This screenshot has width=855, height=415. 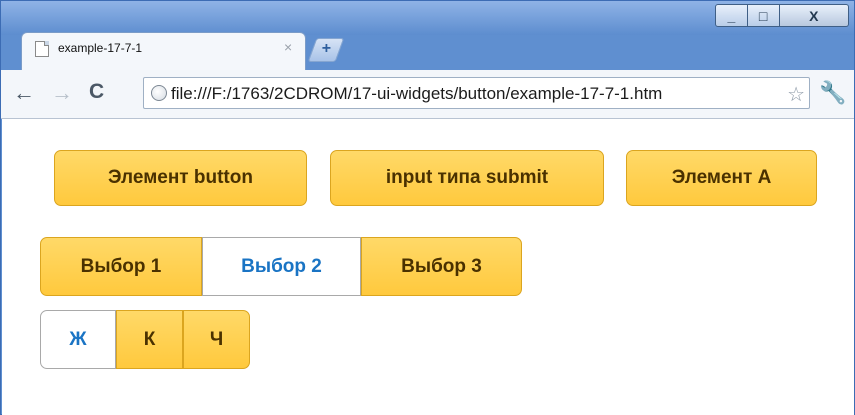 I want to click on radio-choice-2: Выбор 2, so click(x=281, y=266).